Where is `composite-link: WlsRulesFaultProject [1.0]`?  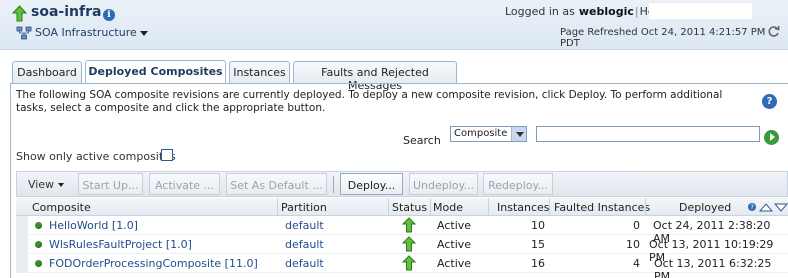
composite-link: WlsRulesFaultProject [1.0] is located at coordinates (120, 244).